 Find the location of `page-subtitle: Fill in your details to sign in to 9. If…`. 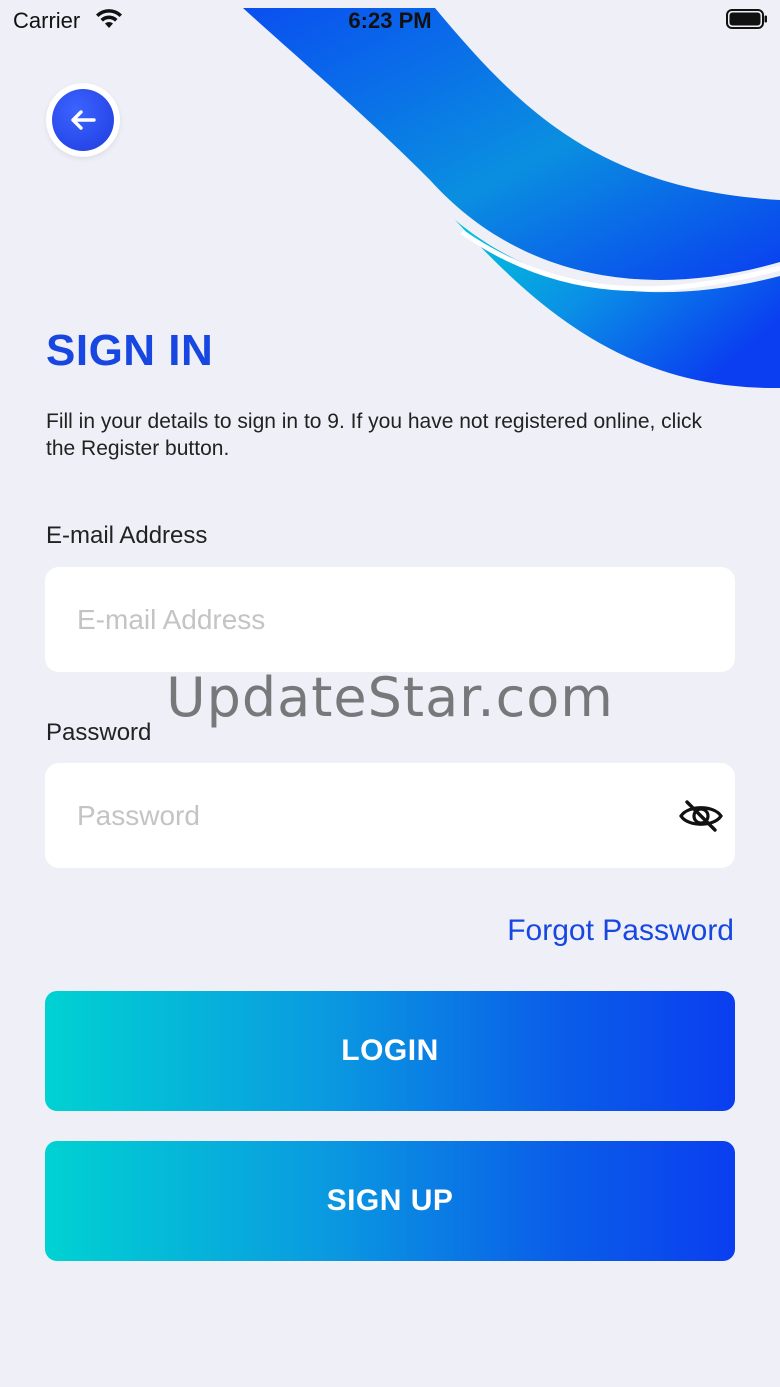

page-subtitle: Fill in your details to sign in to 9. If… is located at coordinates (374, 435).